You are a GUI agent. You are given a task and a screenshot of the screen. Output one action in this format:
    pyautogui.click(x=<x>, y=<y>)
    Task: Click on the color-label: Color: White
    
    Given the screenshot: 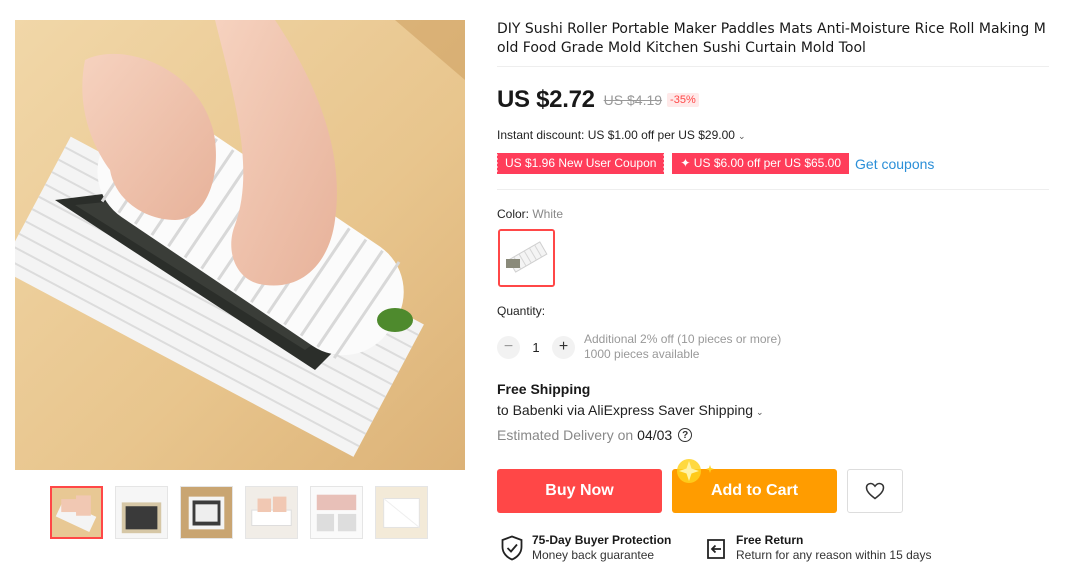 What is the action you would take?
    pyautogui.click(x=530, y=214)
    